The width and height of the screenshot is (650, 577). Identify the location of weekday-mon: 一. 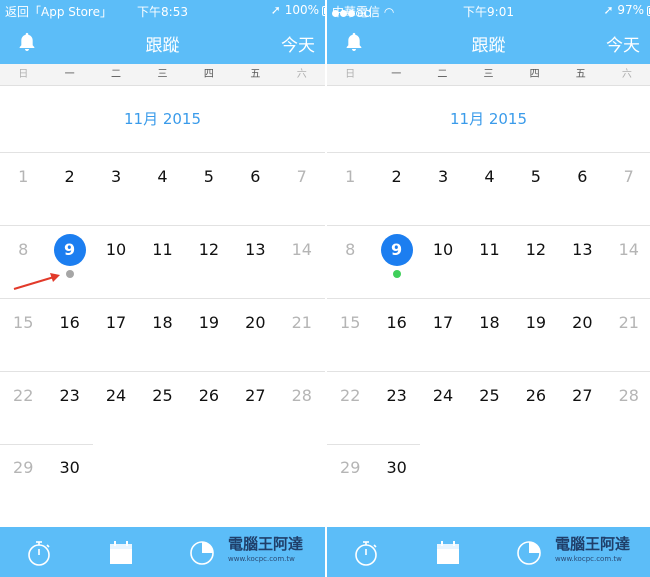
(396, 74).